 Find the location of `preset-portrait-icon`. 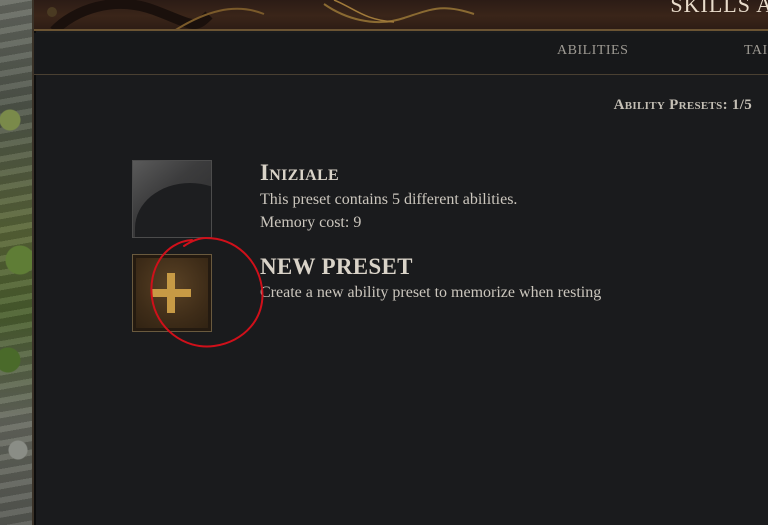

preset-portrait-icon is located at coordinates (172, 199).